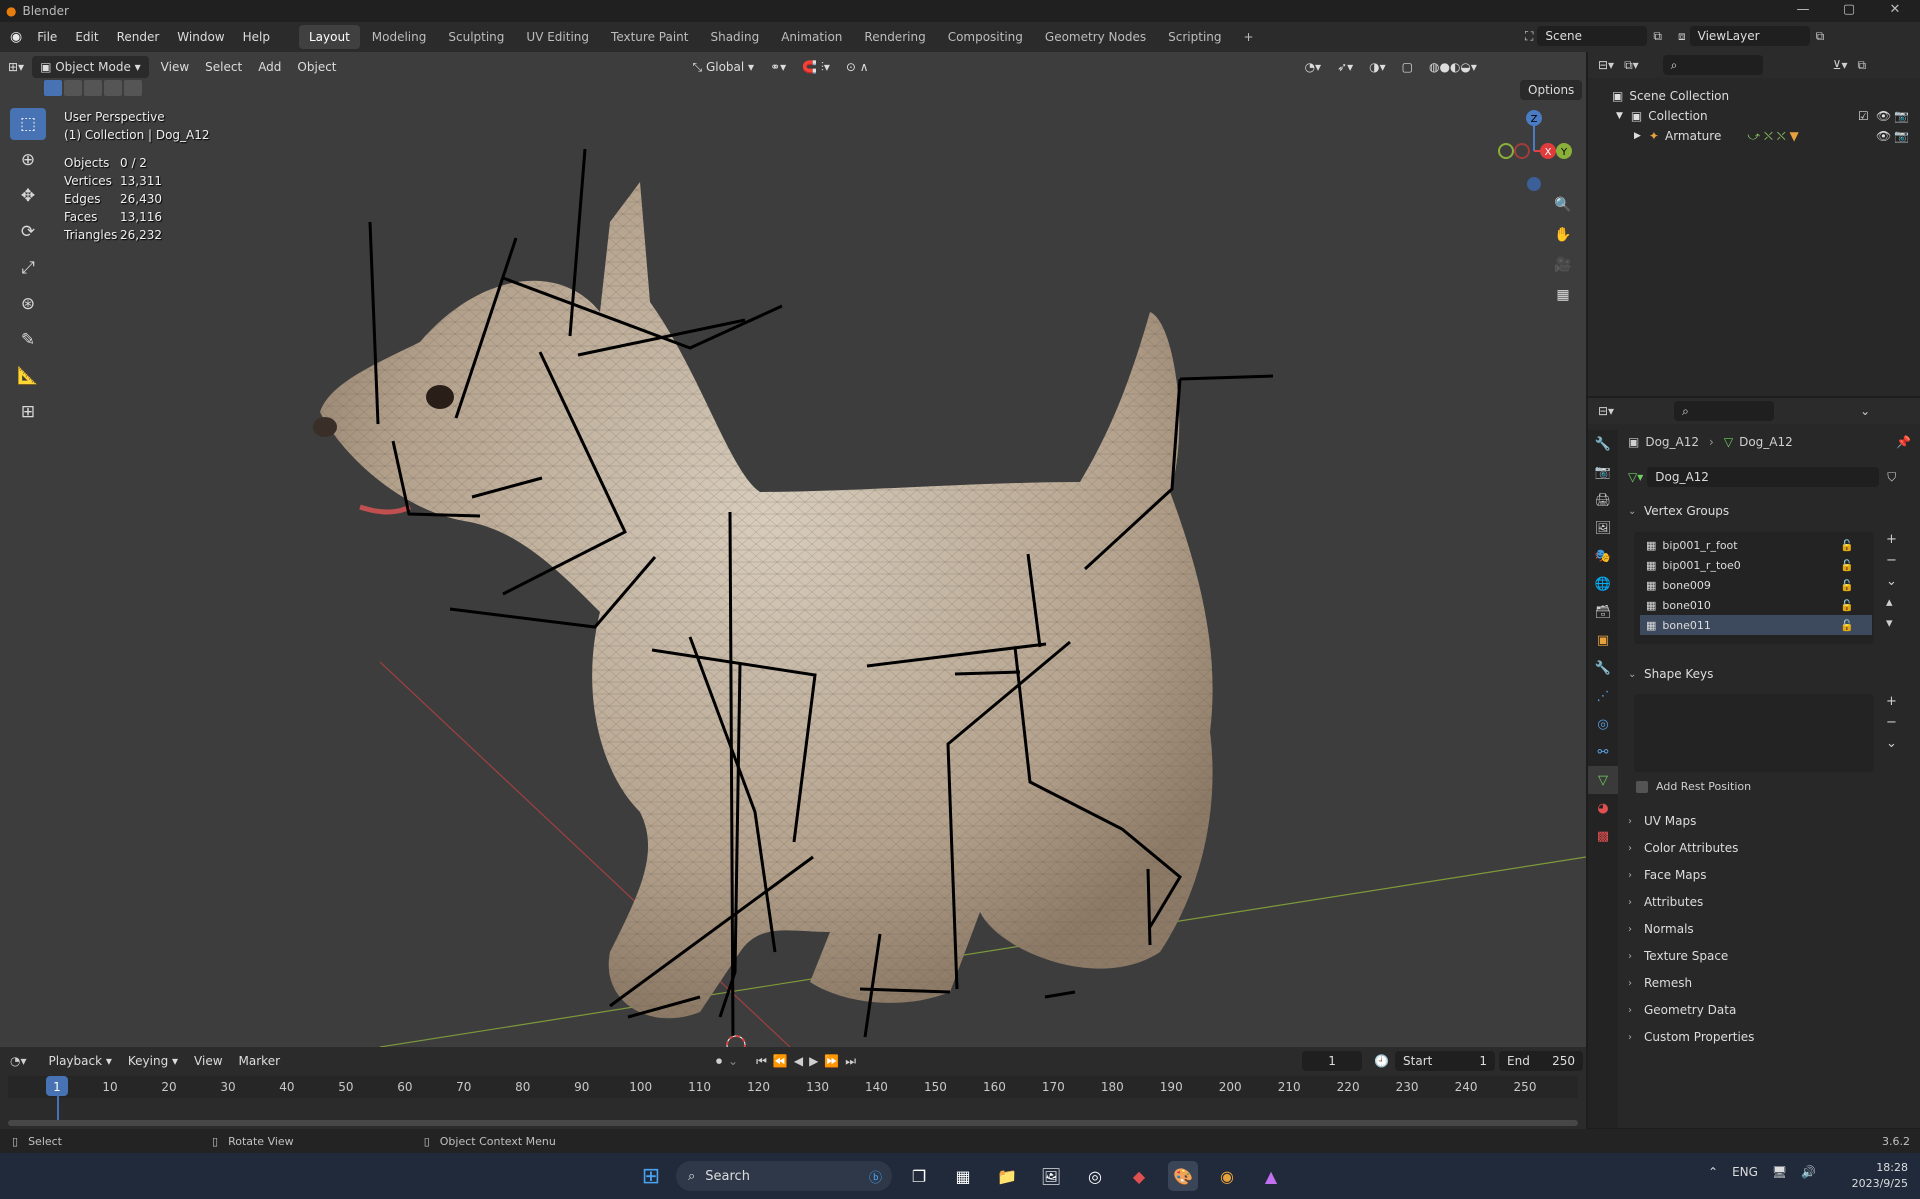  I want to click on volume-icon: 🔊, so click(1808, 1172).